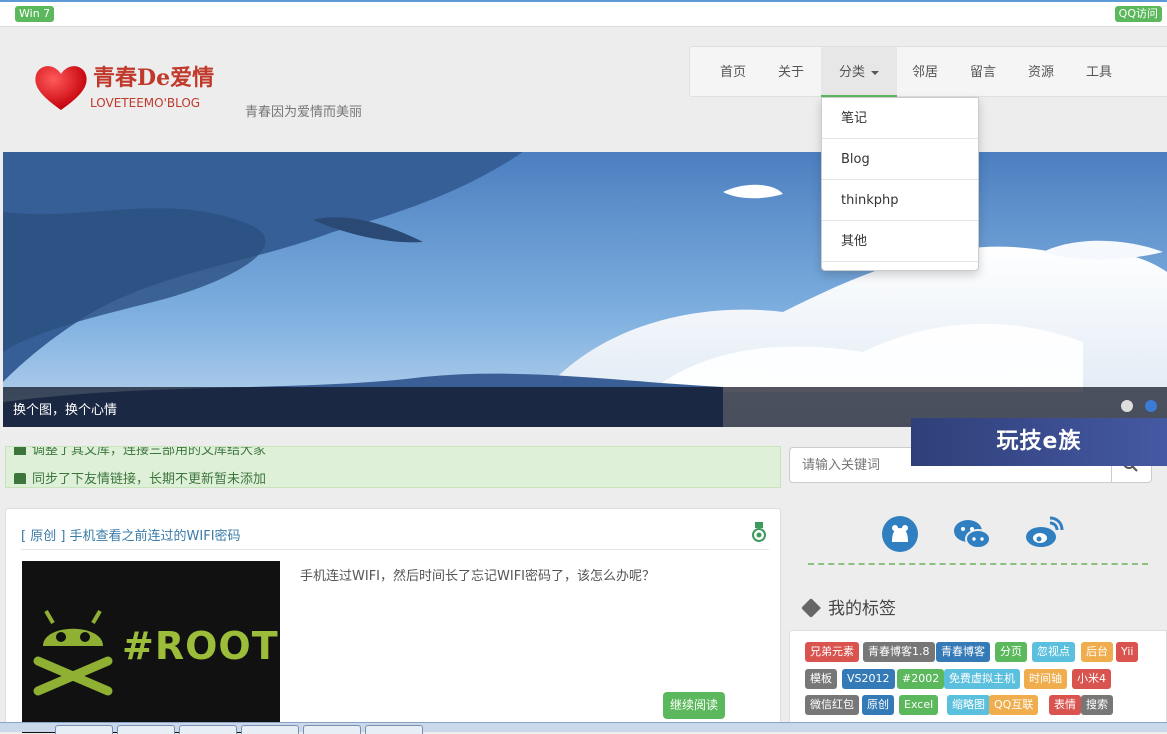 The image size is (1167, 734). What do you see at coordinates (395, 549) in the screenshot?
I see `title-divider` at bounding box center [395, 549].